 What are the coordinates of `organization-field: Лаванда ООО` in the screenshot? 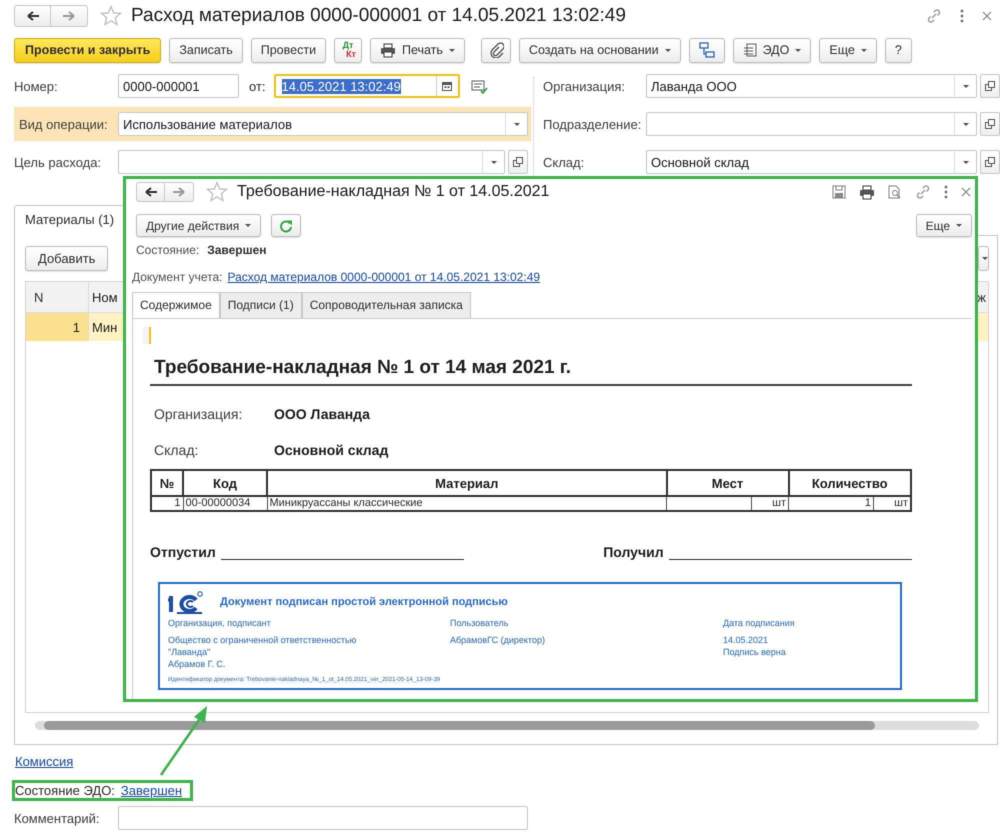 It's located at (811, 86).